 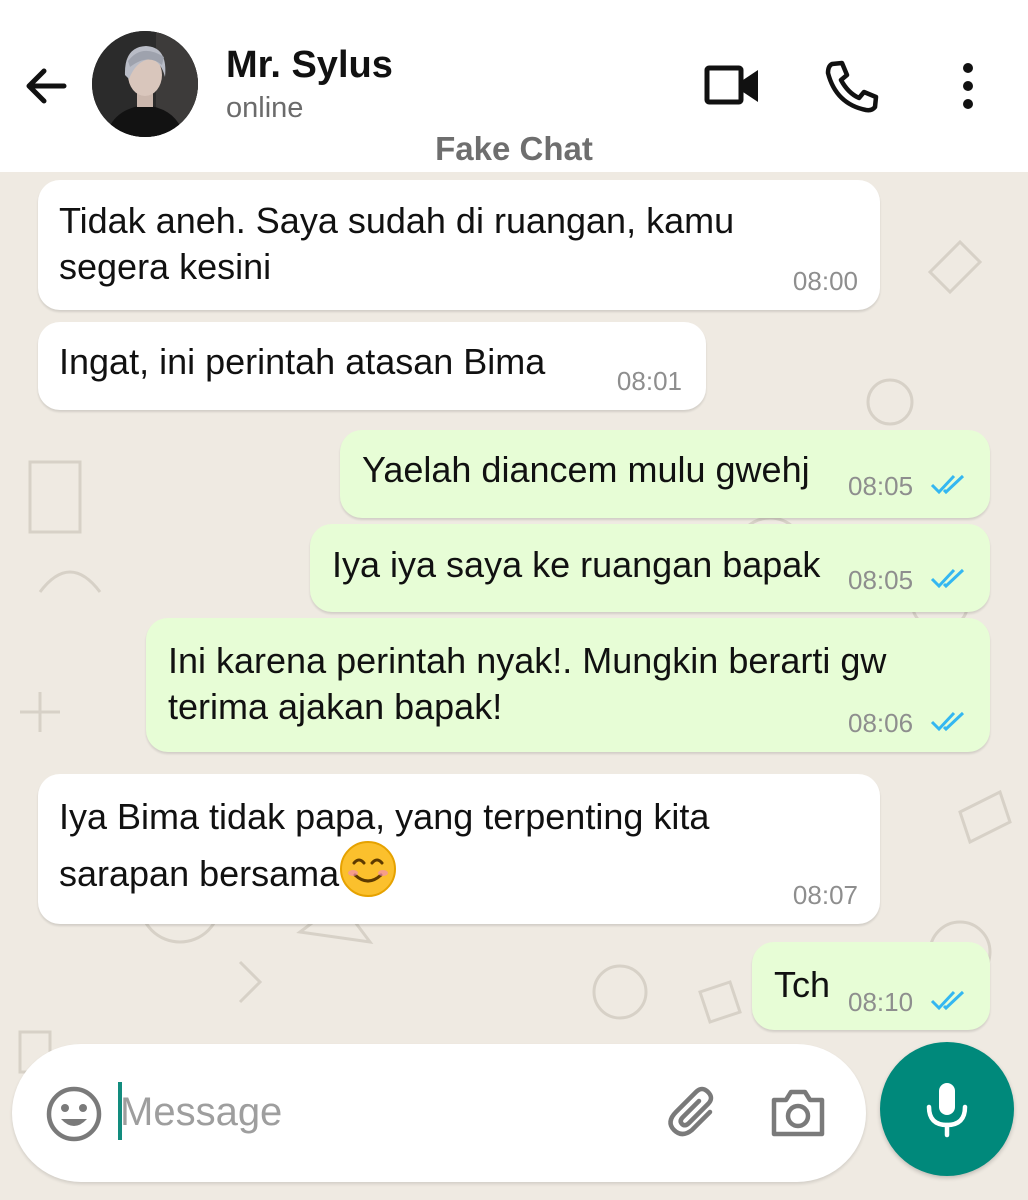 I want to click on message-text: Ingat, ini perintah atasan Bima, so click(x=302, y=361).